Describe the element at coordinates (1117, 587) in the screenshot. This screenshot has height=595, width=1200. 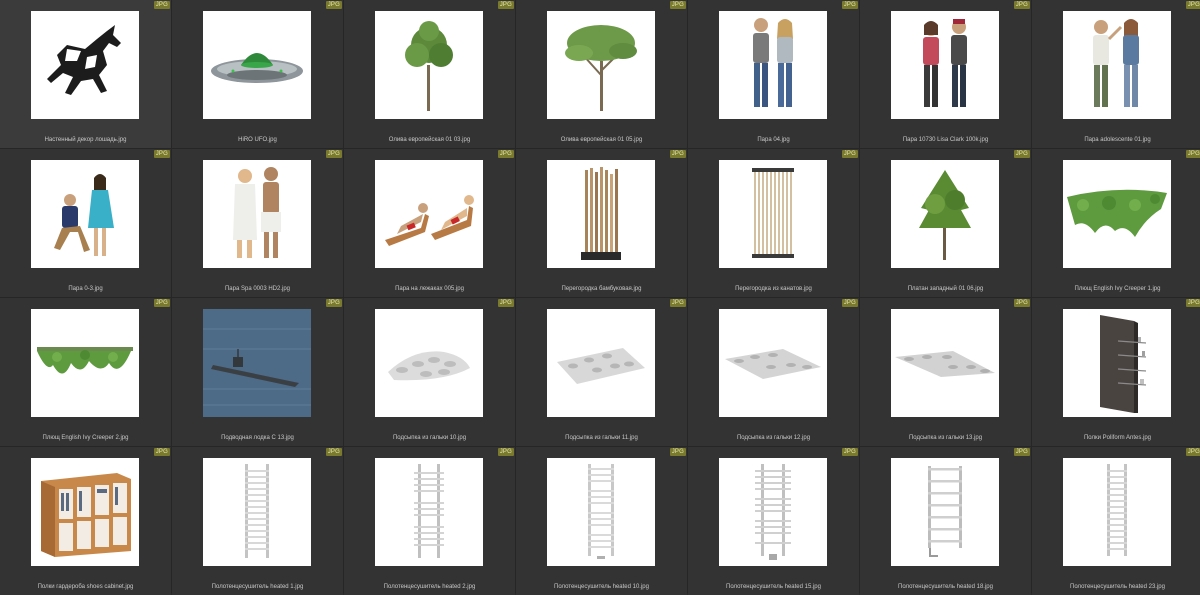
I see `file-name-label: Полотенцесушитель heated 23.jpg` at that location.